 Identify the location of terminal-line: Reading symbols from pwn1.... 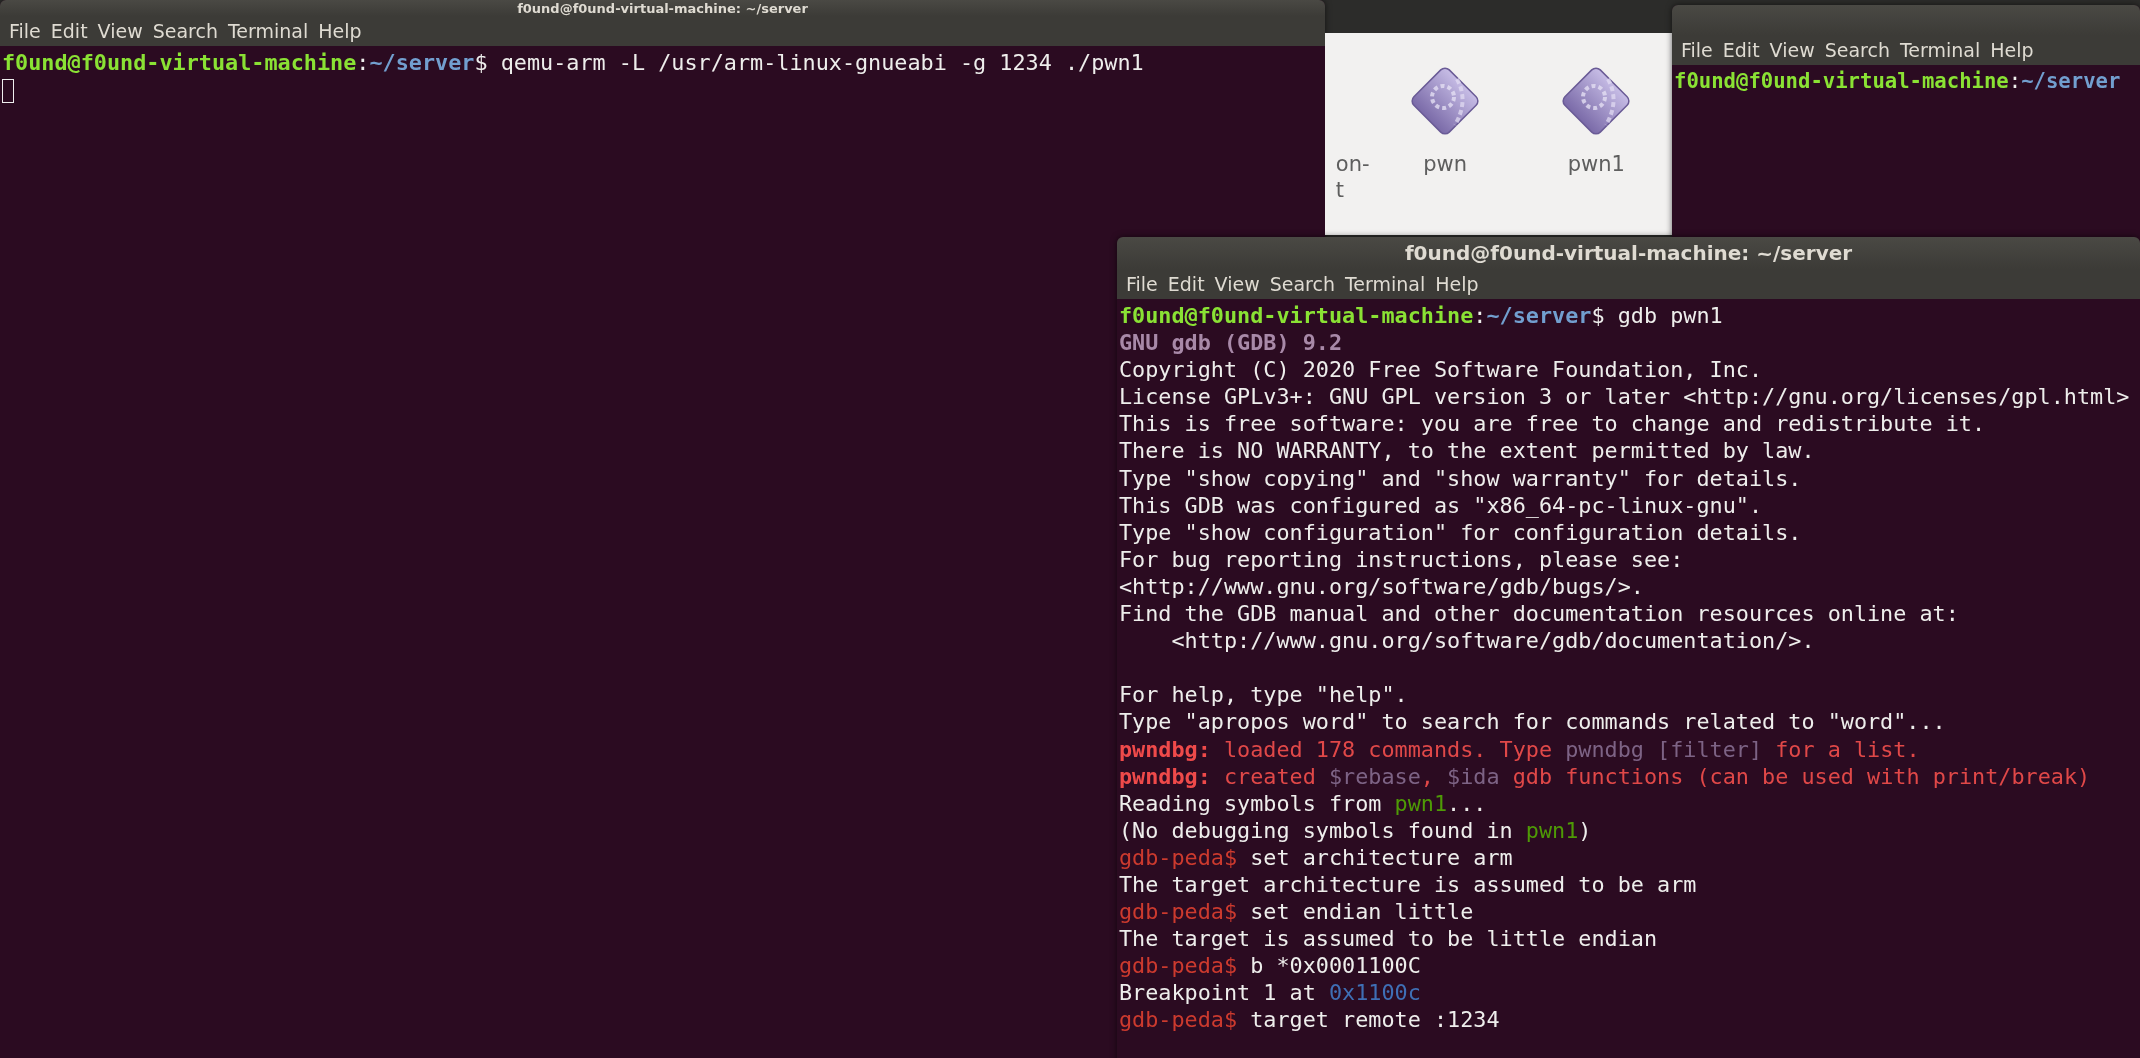
(1303, 803).